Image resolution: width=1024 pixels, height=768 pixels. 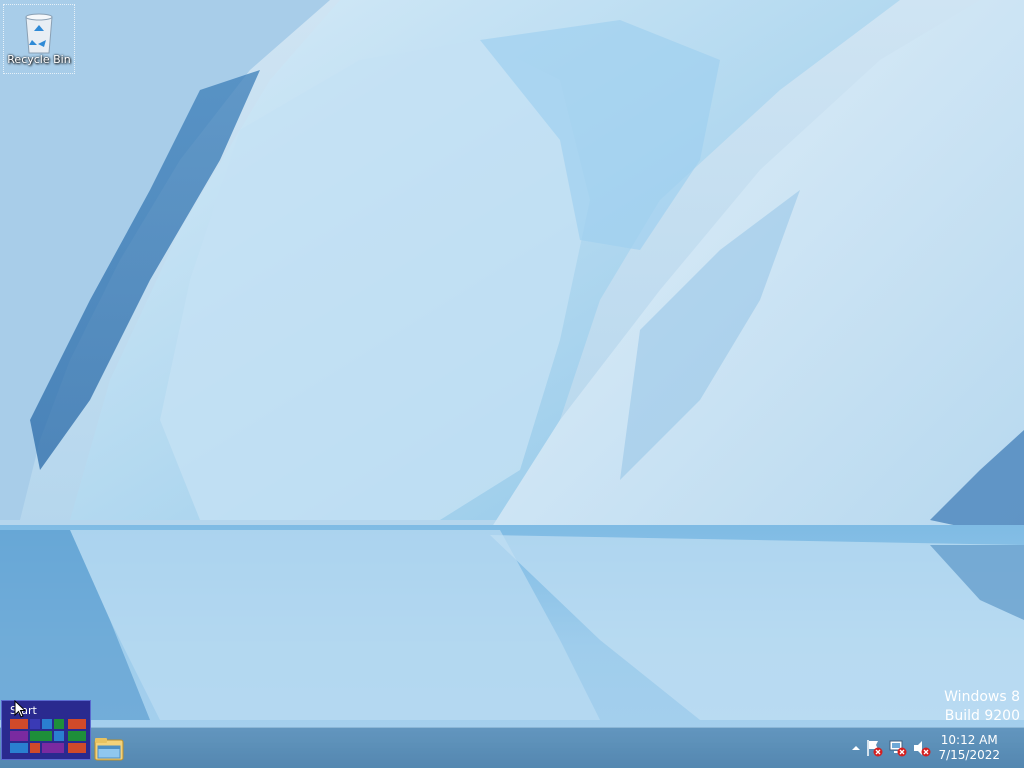 What do you see at coordinates (982, 707) in the screenshot?
I see `build-watermark: Windows 8 Build 9200` at bounding box center [982, 707].